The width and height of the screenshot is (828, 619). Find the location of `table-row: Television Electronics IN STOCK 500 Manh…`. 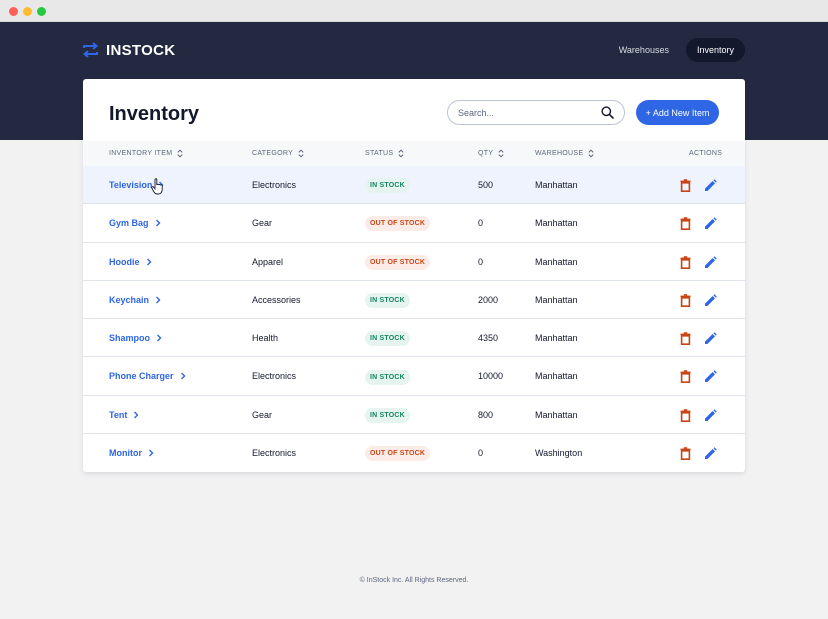

table-row: Television Electronics IN STOCK 500 Manh… is located at coordinates (414, 185).